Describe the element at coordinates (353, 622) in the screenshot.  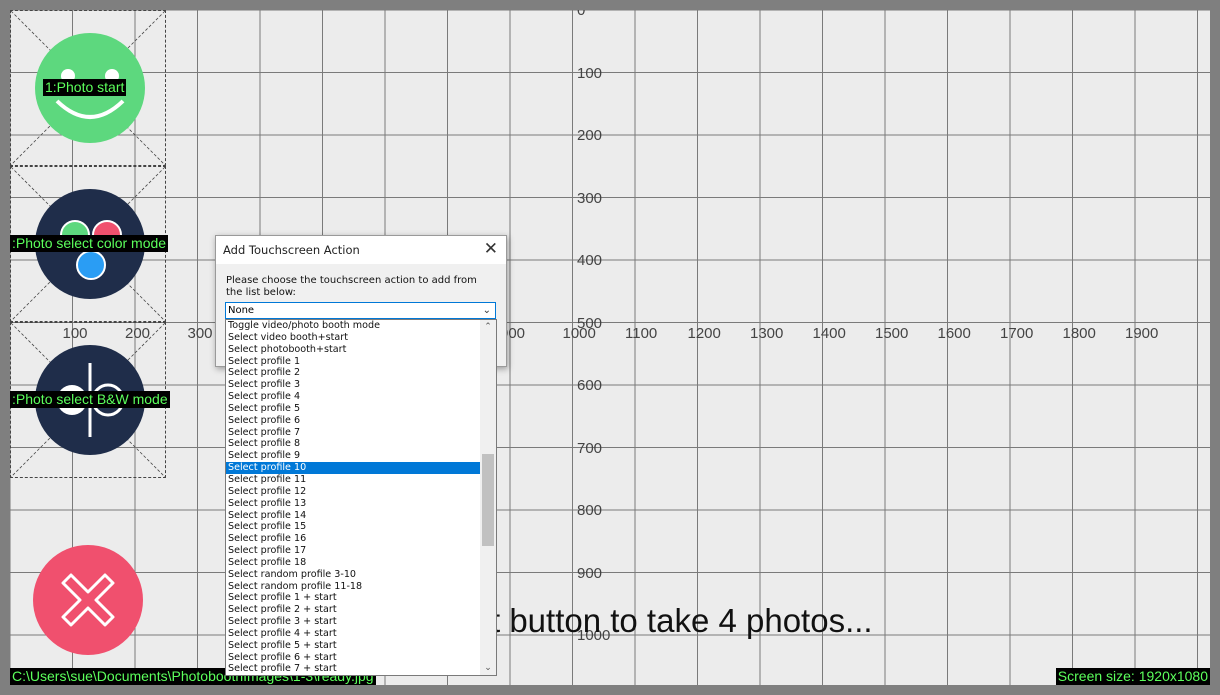
I see `list-item: Select profile 3 + start` at that location.